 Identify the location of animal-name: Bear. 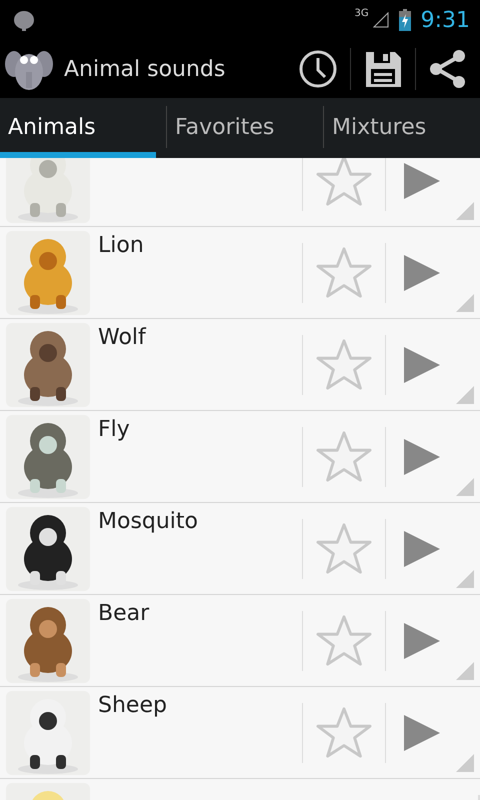
(124, 613).